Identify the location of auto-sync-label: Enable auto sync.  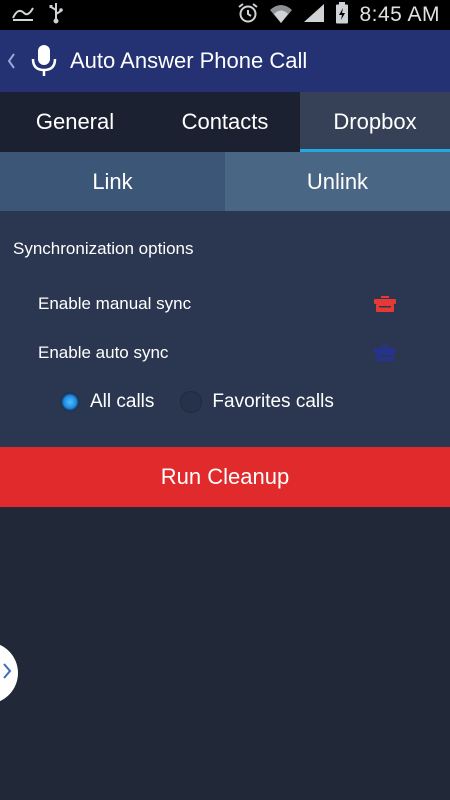
(103, 352).